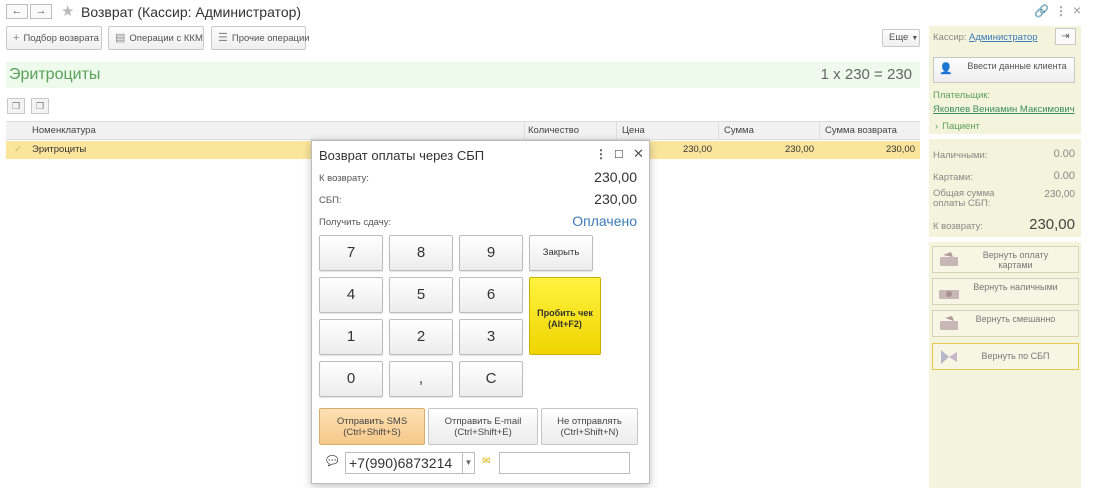  Describe the element at coordinates (937, 126) in the screenshot. I see `chevron-right-icon: ›` at that location.